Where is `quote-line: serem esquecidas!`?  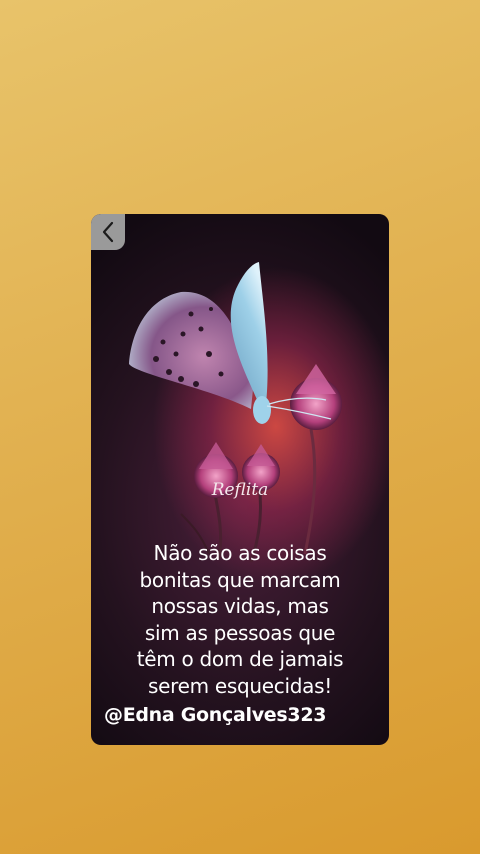
quote-line: serem esquecidas! is located at coordinates (240, 685).